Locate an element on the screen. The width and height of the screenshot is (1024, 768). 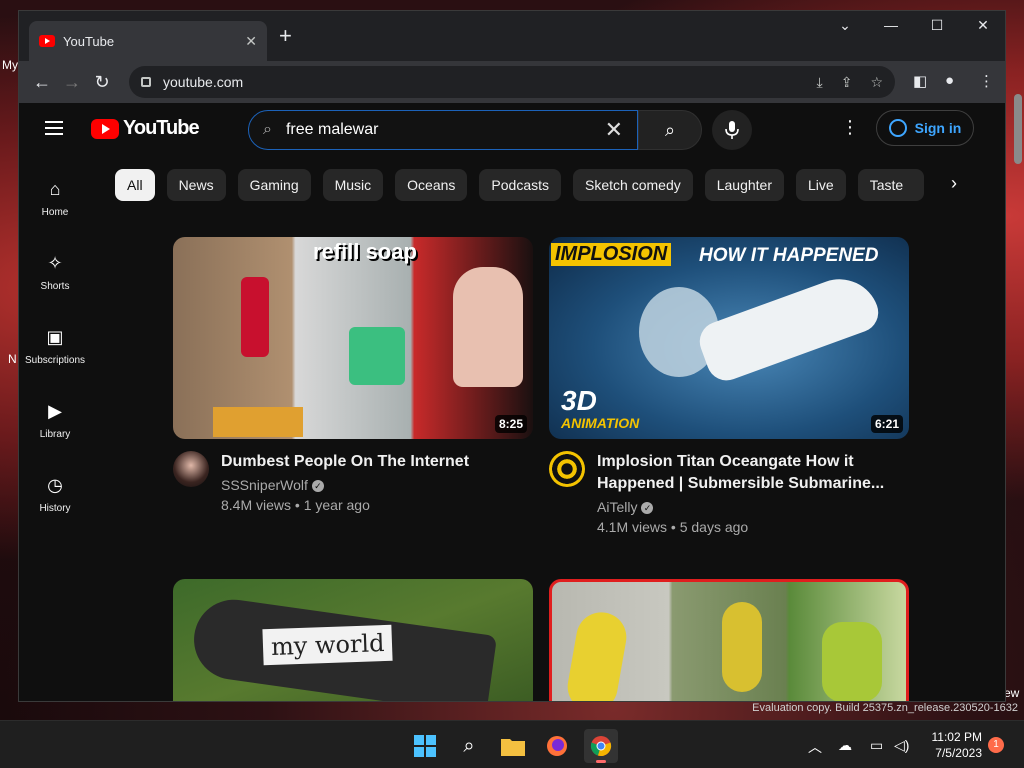
lock-icon is located at coordinates (146, 82).